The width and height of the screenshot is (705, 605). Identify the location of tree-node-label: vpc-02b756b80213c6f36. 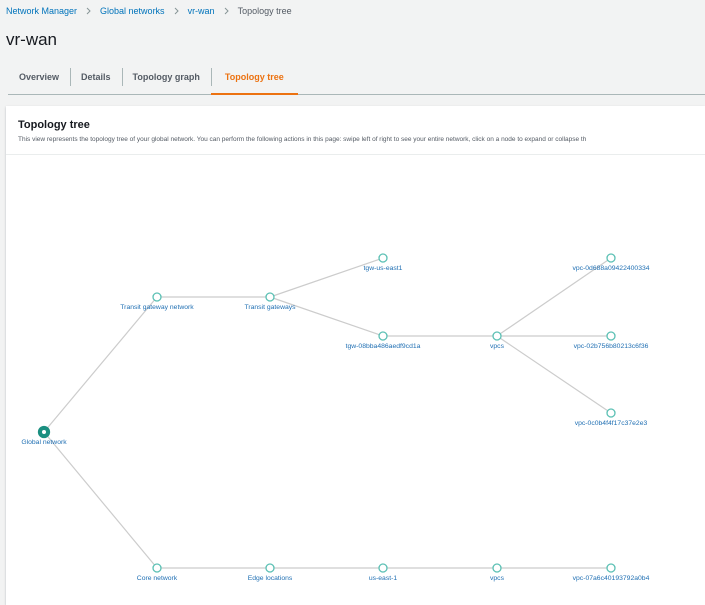
(611, 346).